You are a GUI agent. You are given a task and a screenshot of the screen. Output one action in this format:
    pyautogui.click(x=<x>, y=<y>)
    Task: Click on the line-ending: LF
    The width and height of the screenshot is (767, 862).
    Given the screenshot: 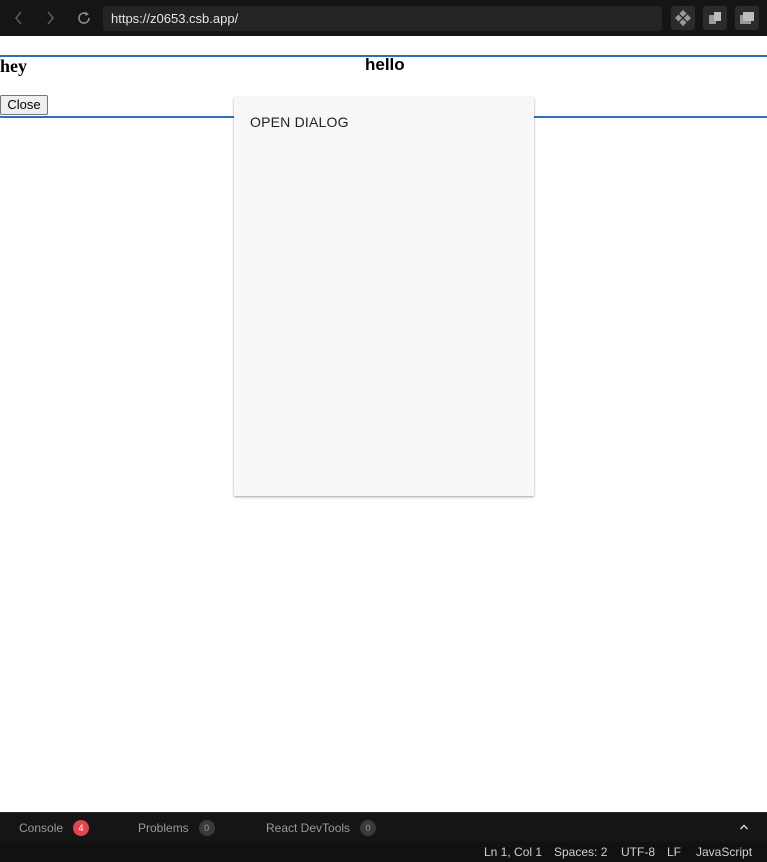 What is the action you would take?
    pyautogui.click(x=674, y=852)
    